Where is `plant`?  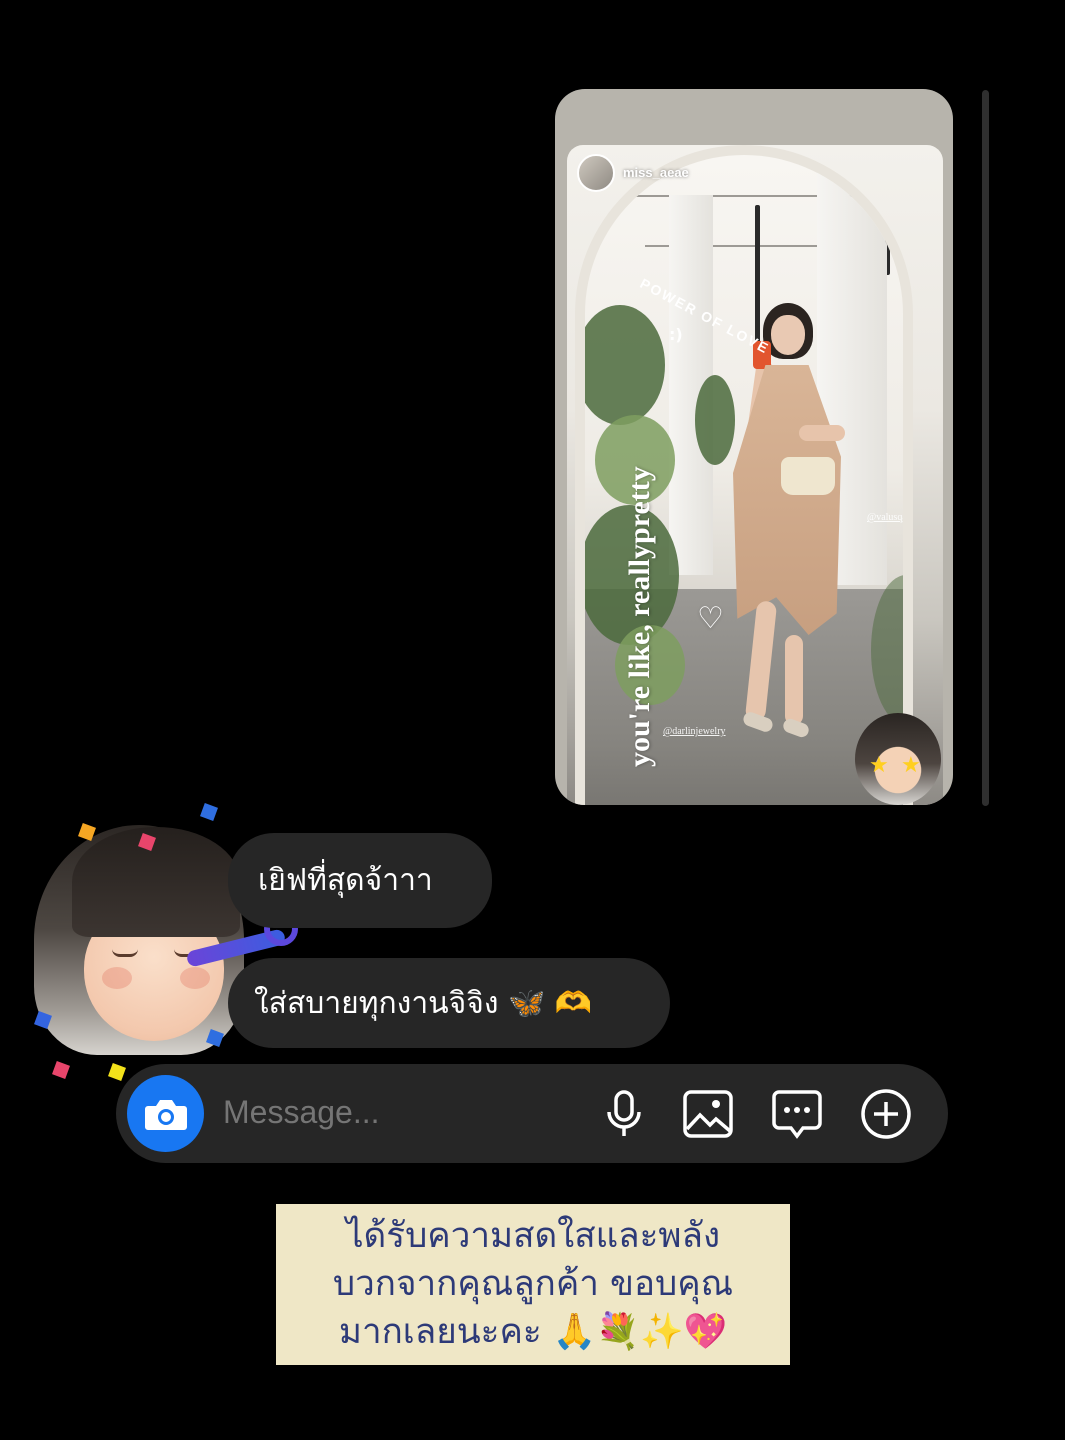 plant is located at coordinates (715, 420).